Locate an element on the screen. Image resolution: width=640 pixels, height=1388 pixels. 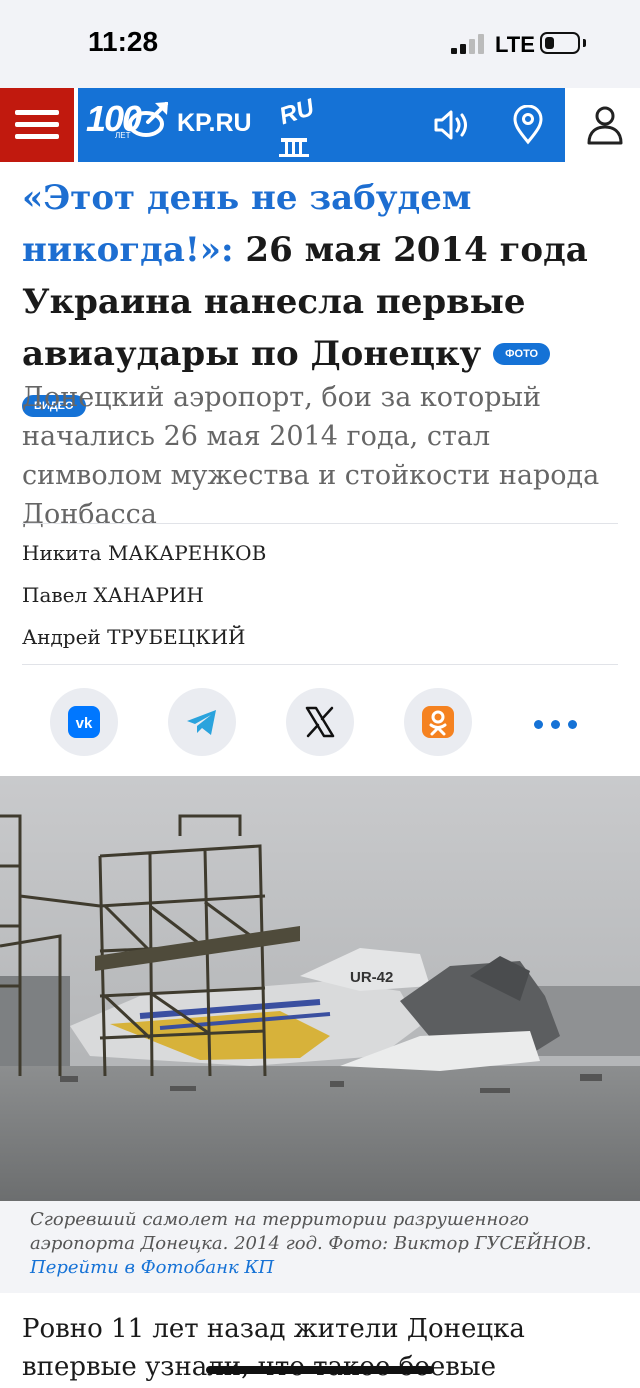
status-bar: 11:28 LTE is located at coordinates (320, 44).